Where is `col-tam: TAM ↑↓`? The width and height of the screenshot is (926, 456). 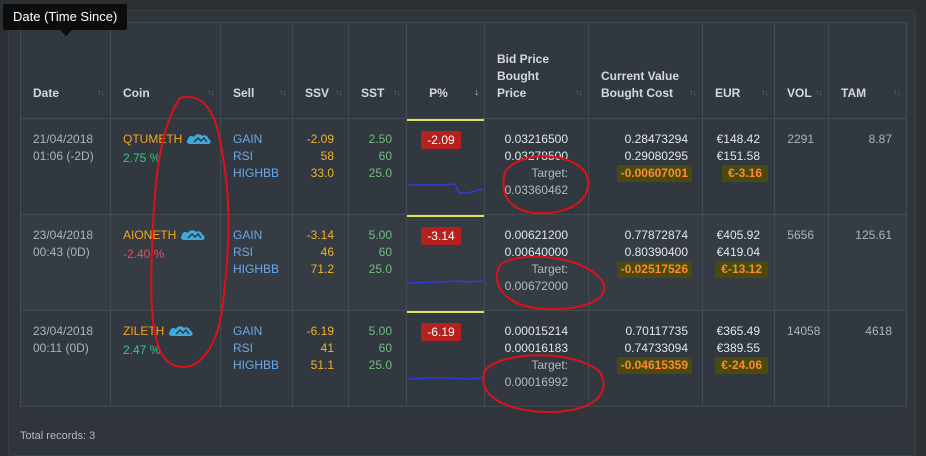 col-tam: TAM ↑↓ is located at coordinates (867, 70).